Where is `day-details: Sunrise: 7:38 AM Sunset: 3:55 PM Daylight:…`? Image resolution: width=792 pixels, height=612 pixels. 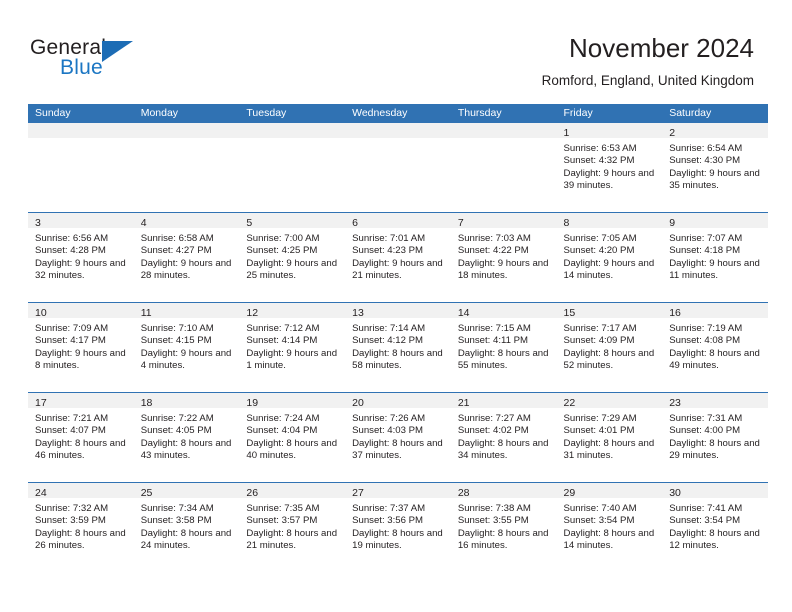 day-details: Sunrise: 7:38 AM Sunset: 3:55 PM Daylight:… is located at coordinates (504, 525).